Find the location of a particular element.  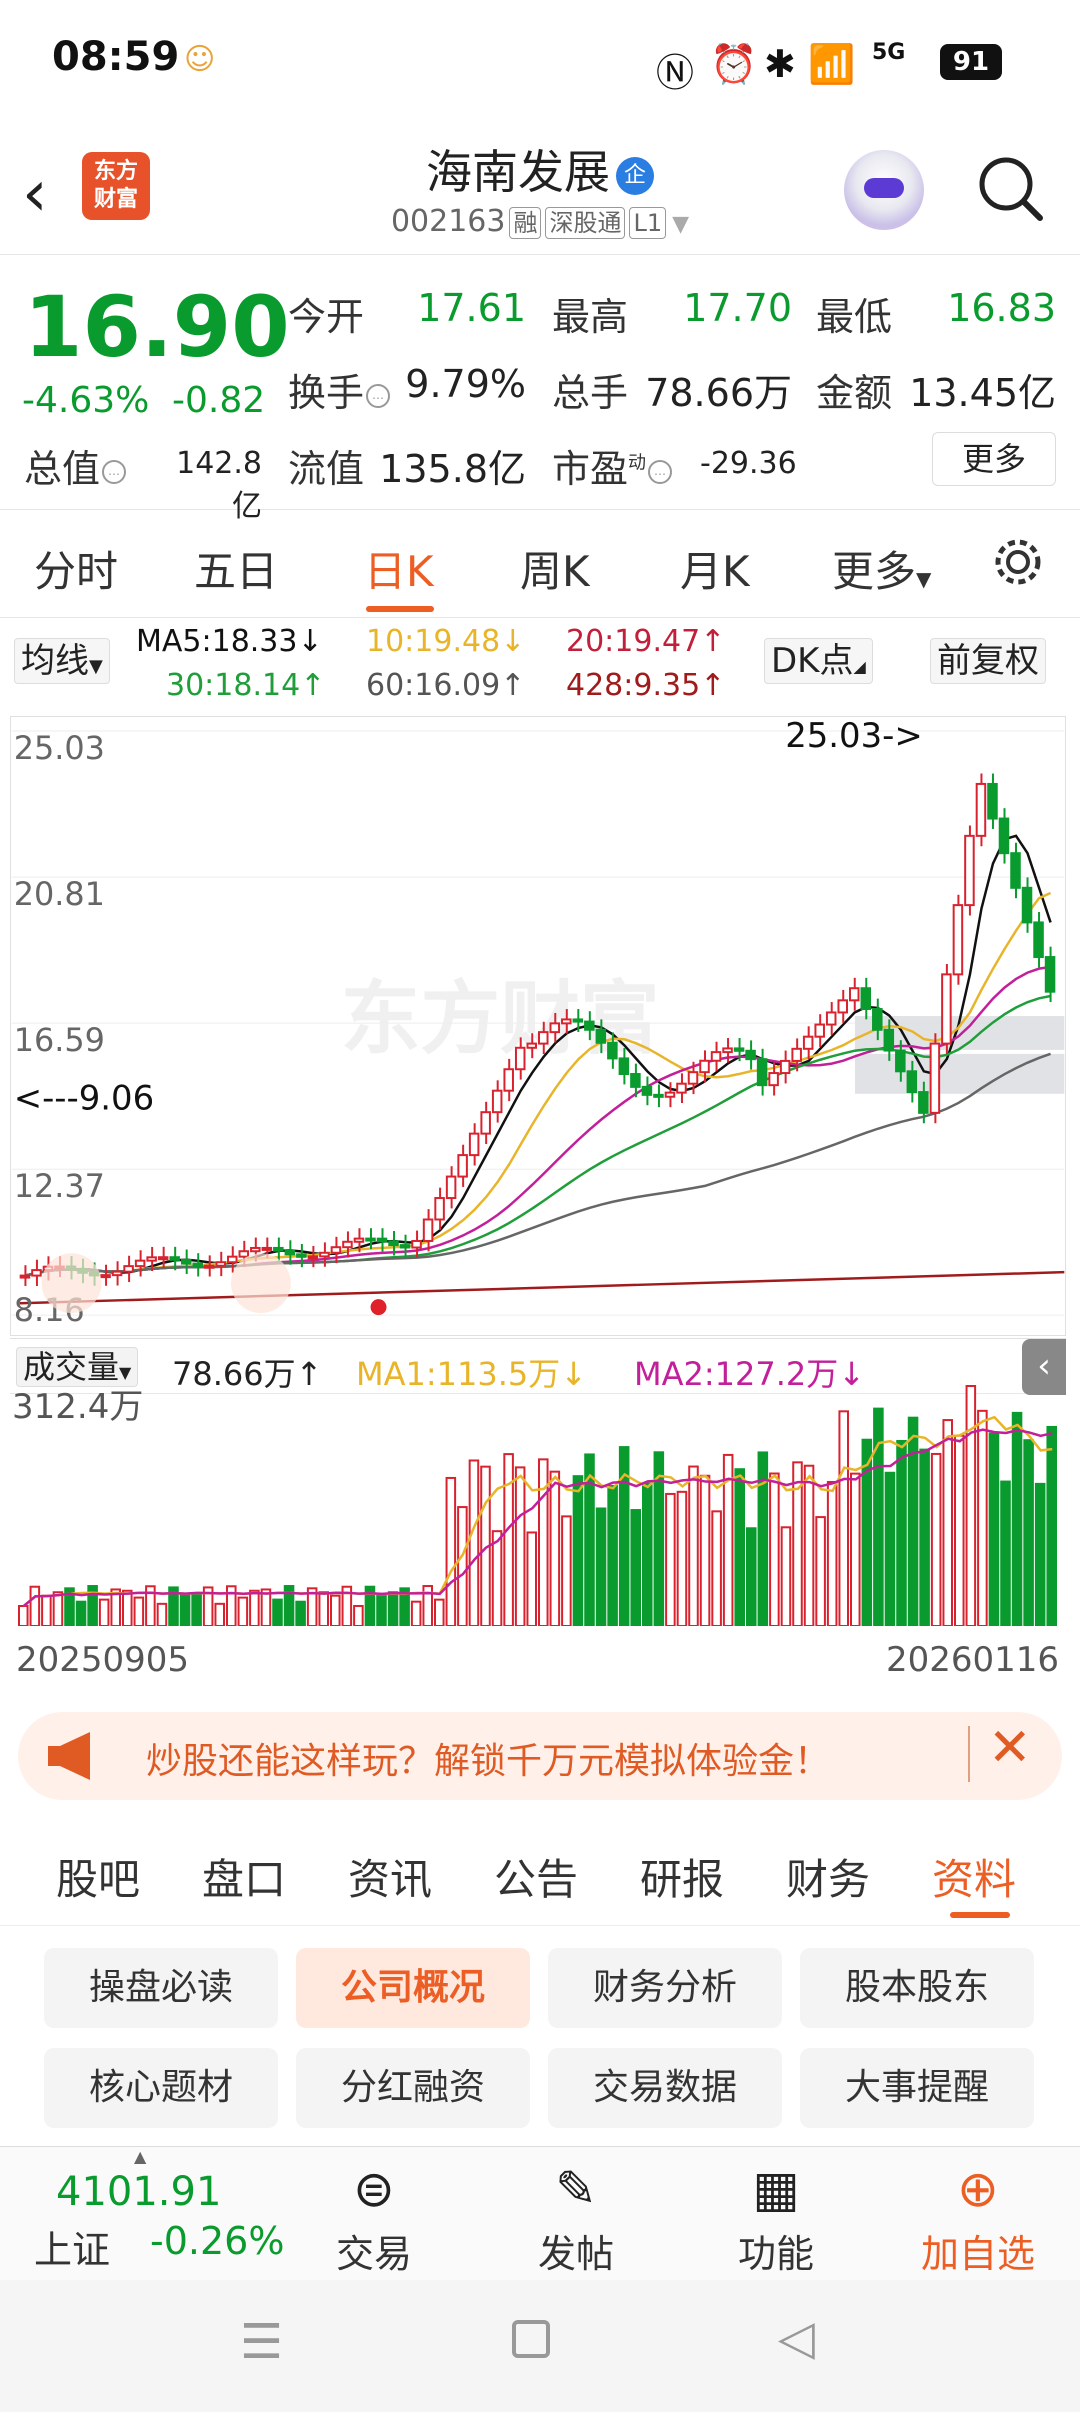

grid-trading-guide: 操盘必读 is located at coordinates (161, 1988).